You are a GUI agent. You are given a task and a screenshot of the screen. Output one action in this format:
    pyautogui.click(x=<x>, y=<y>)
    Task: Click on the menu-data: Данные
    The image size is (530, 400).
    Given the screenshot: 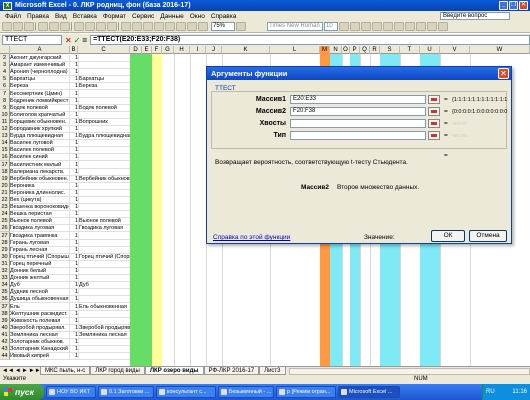 What is the action you would take?
    pyautogui.click(x=171, y=16)
    